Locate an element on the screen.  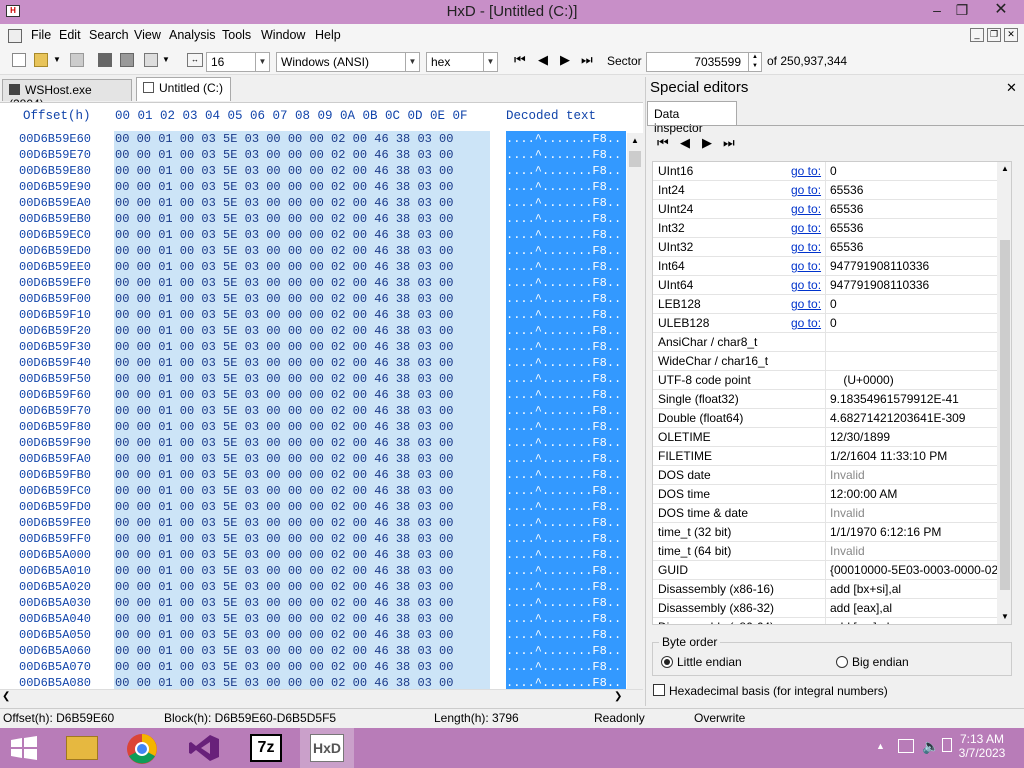
menu-edit: Edit is located at coordinates (70, 35).